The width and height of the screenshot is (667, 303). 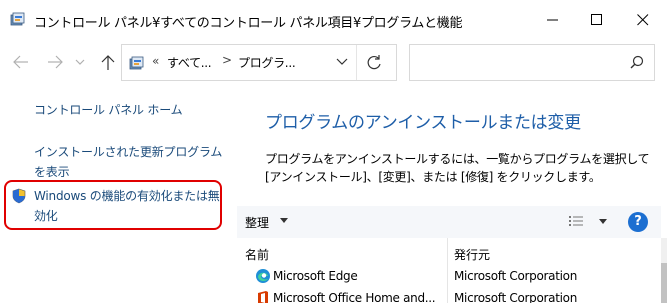 I want to click on organize-button: 整理, so click(x=257, y=222).